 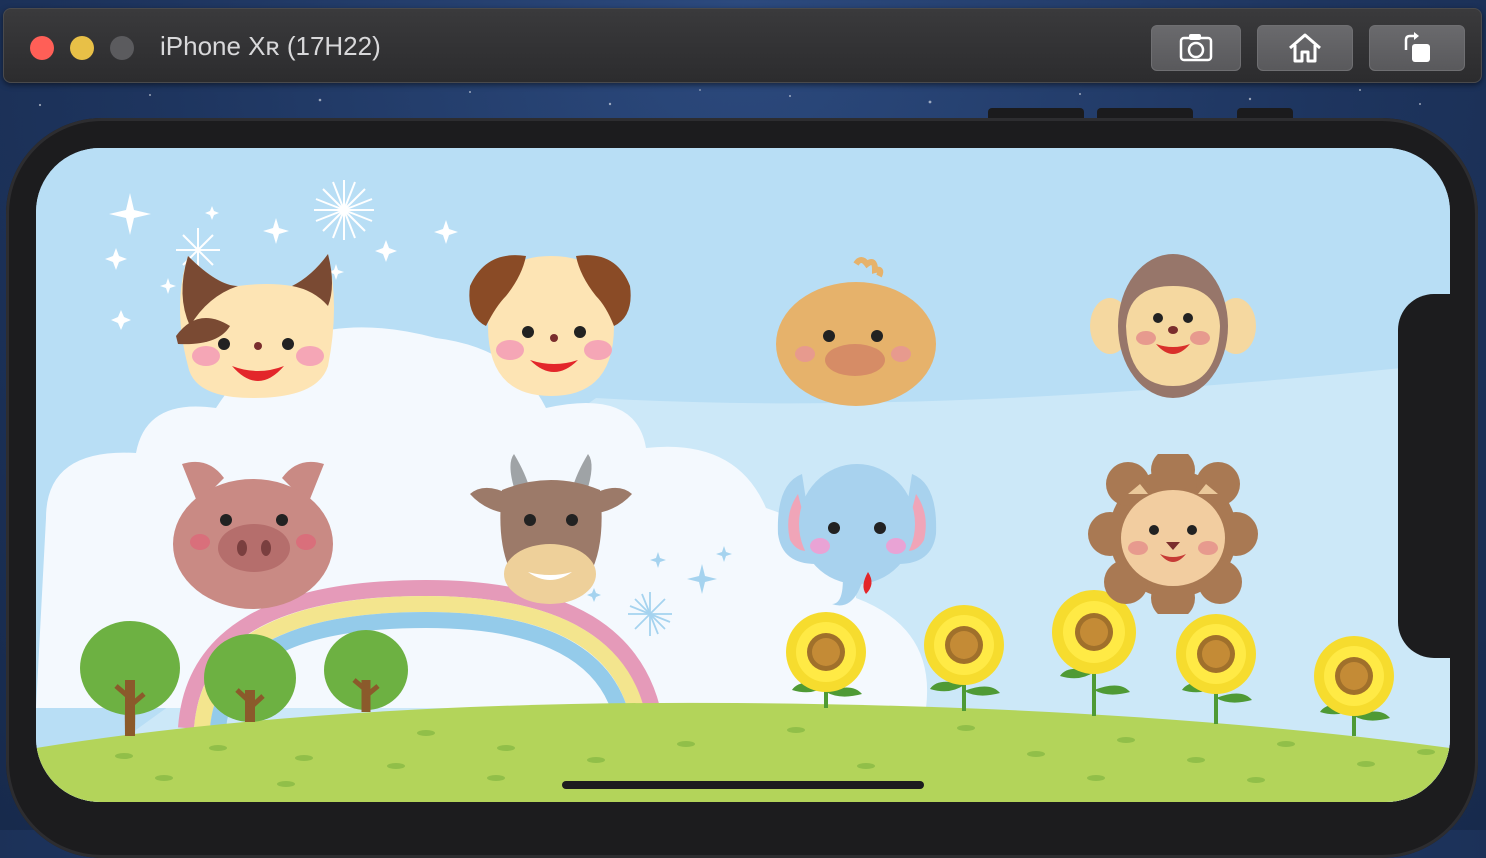 I want to click on cow-face-button, so click(x=551, y=534).